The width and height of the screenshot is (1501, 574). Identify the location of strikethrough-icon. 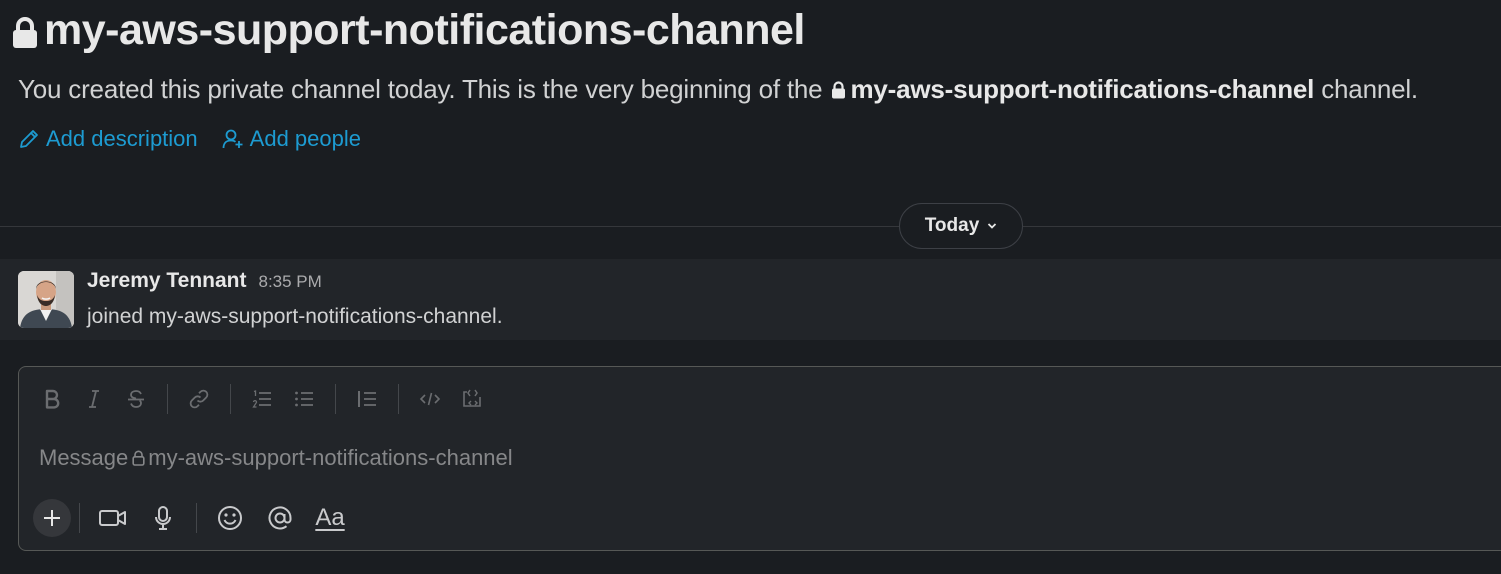
(136, 399).